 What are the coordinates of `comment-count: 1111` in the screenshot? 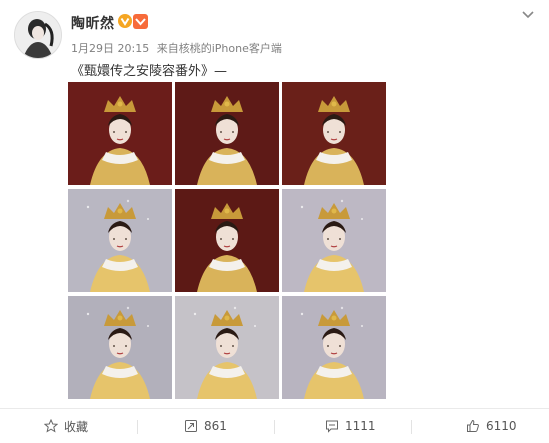 It's located at (360, 426).